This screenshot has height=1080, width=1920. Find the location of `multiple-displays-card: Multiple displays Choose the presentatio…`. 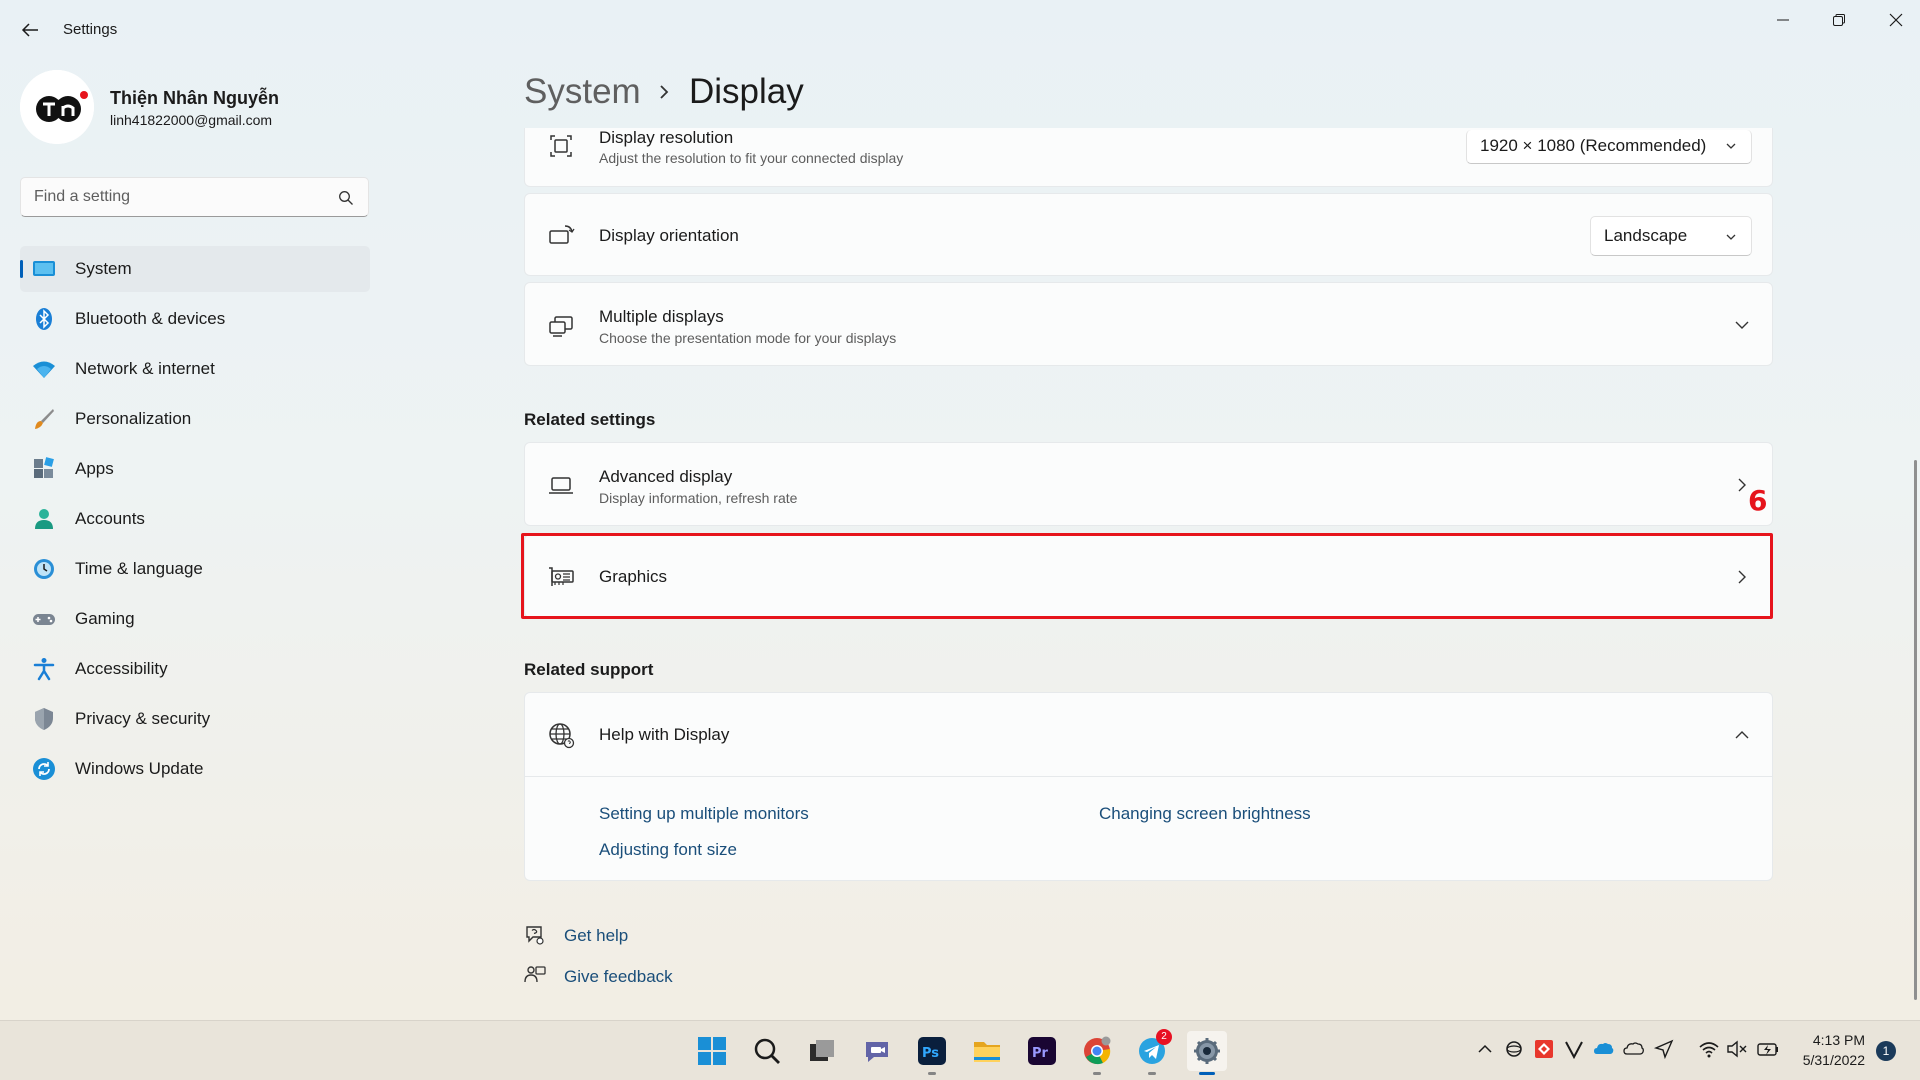

multiple-displays-card: Multiple displays Choose the presentatio… is located at coordinates (1148, 324).